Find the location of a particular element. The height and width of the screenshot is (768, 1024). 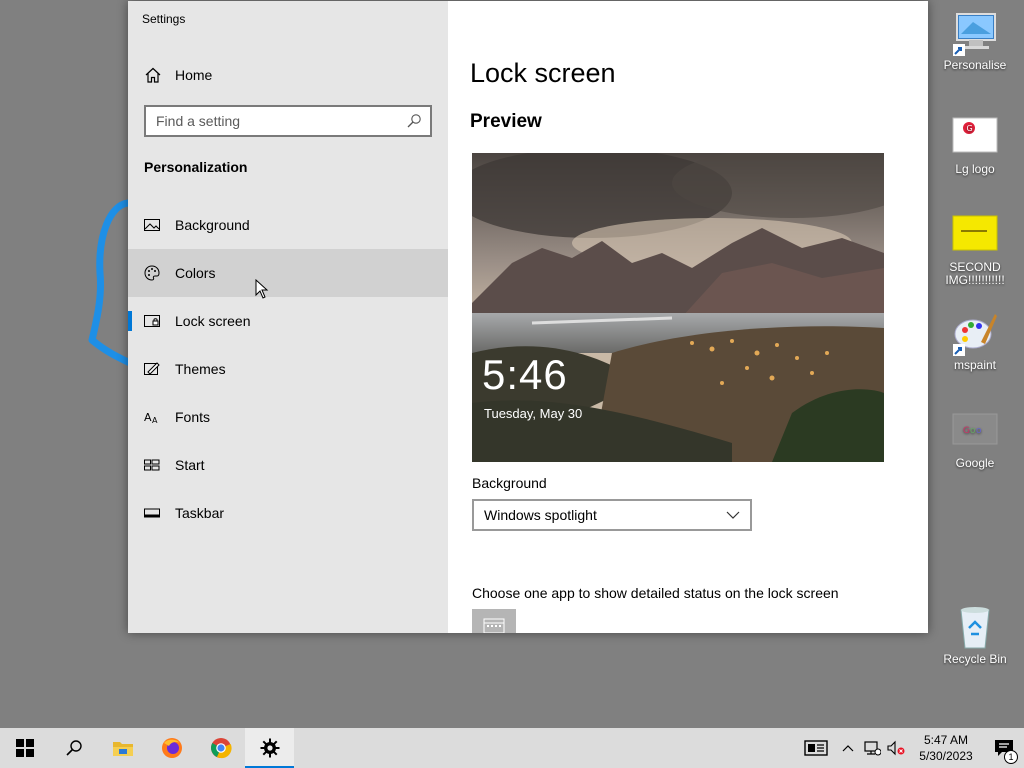

detailed-status-app-button is located at coordinates (494, 621).